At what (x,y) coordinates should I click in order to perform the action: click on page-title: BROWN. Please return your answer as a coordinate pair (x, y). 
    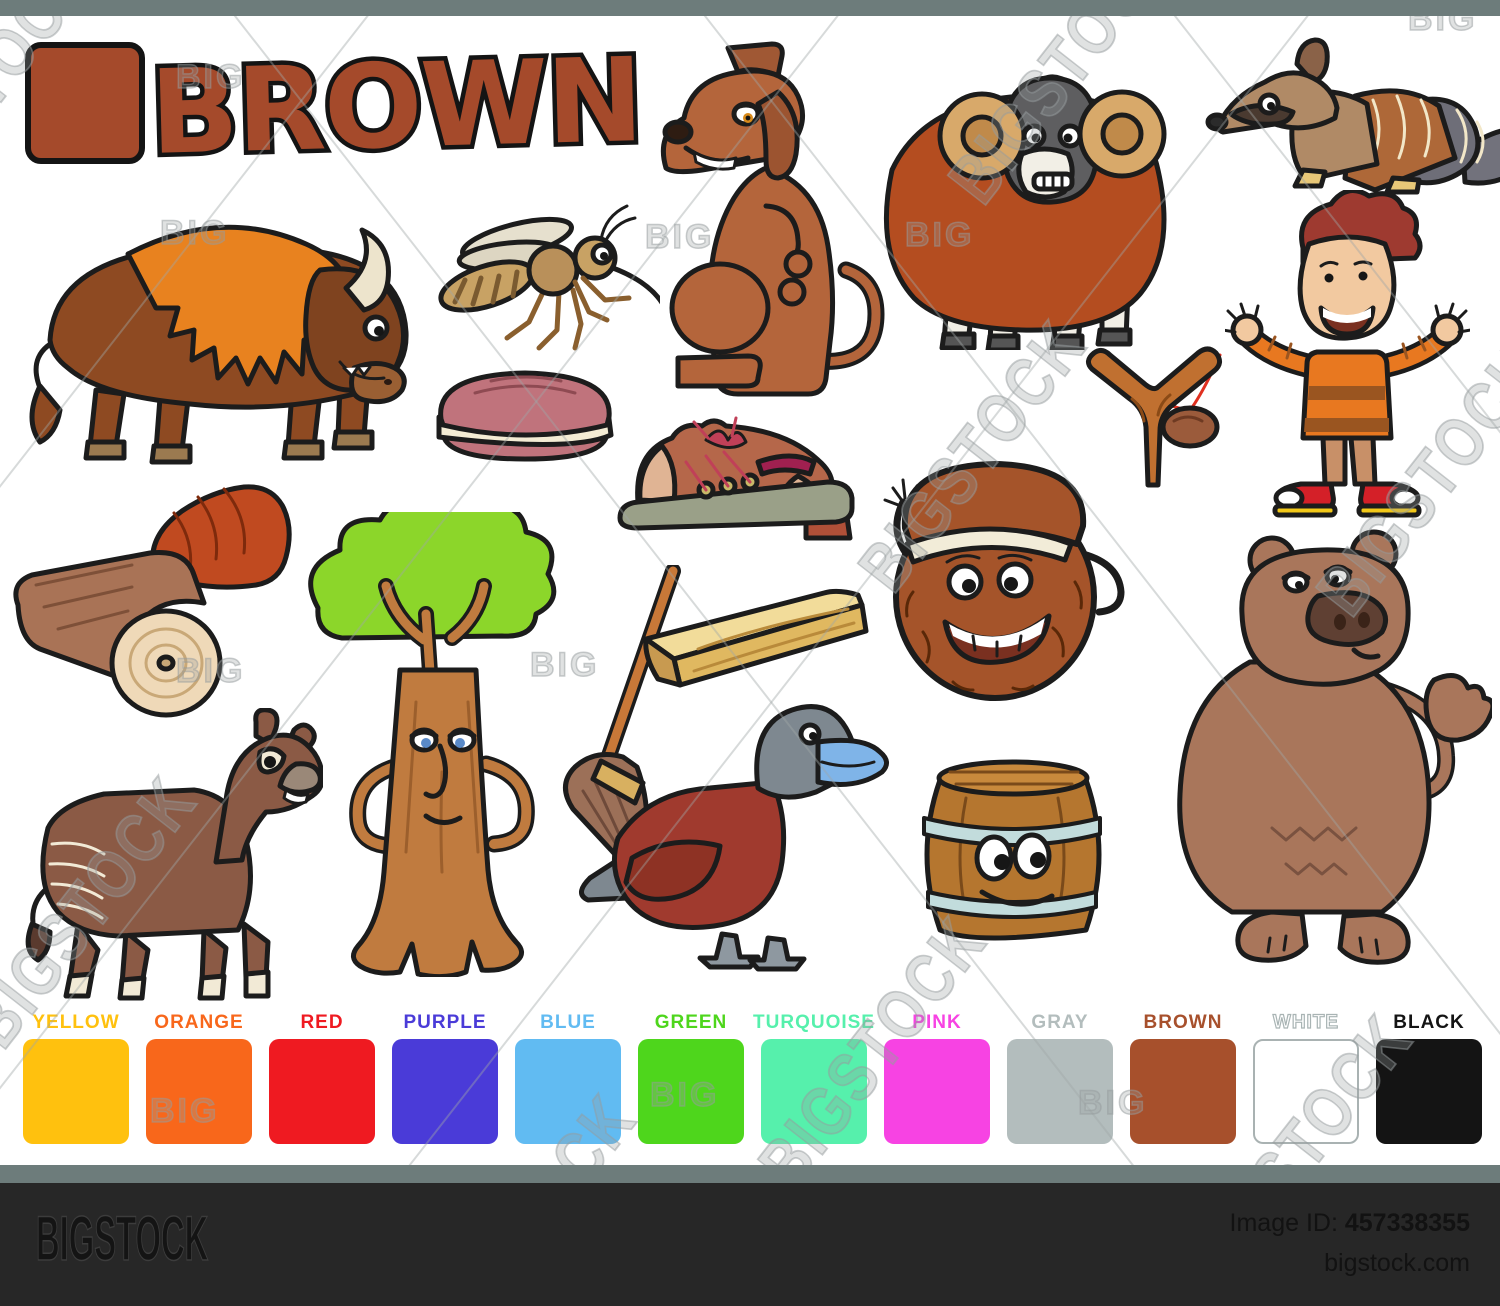
    Looking at the image, I should click on (396, 105).